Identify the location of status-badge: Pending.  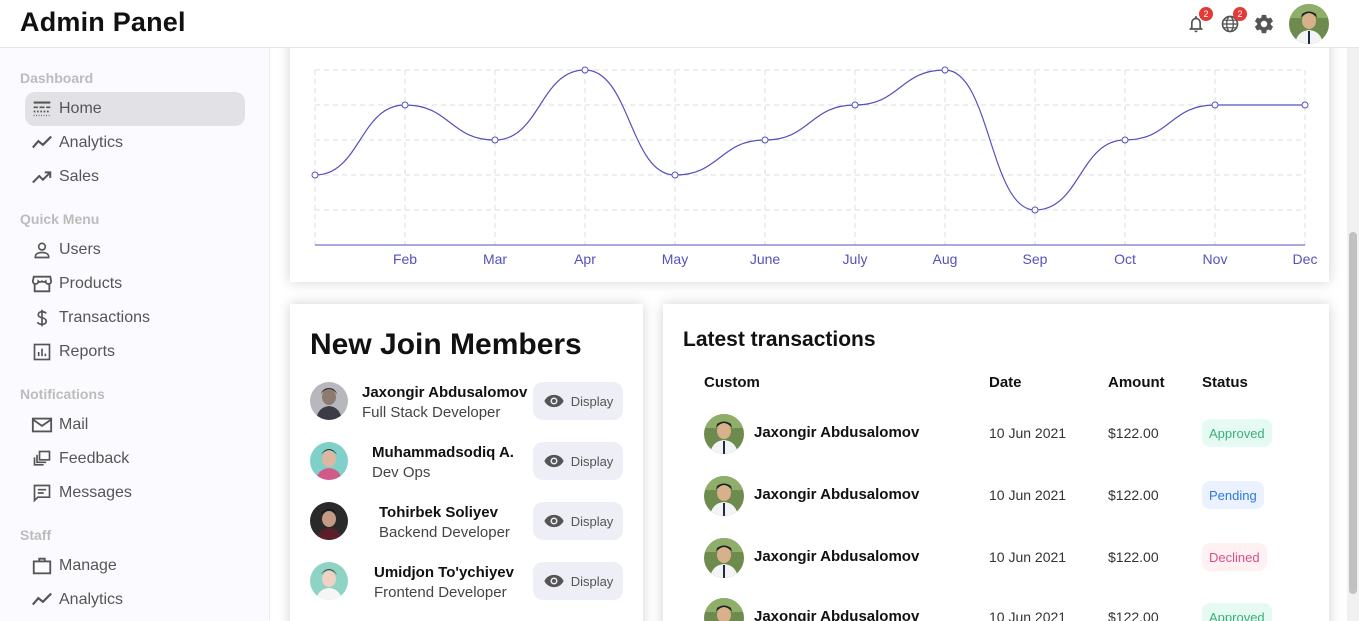
(1233, 495).